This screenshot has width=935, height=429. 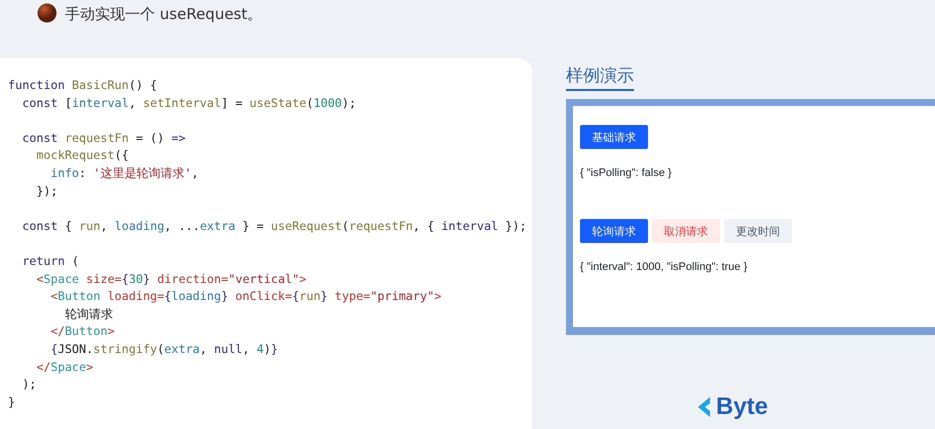 I want to click on json-output: { "interval": 1000, "isPolling": true }, so click(x=664, y=267).